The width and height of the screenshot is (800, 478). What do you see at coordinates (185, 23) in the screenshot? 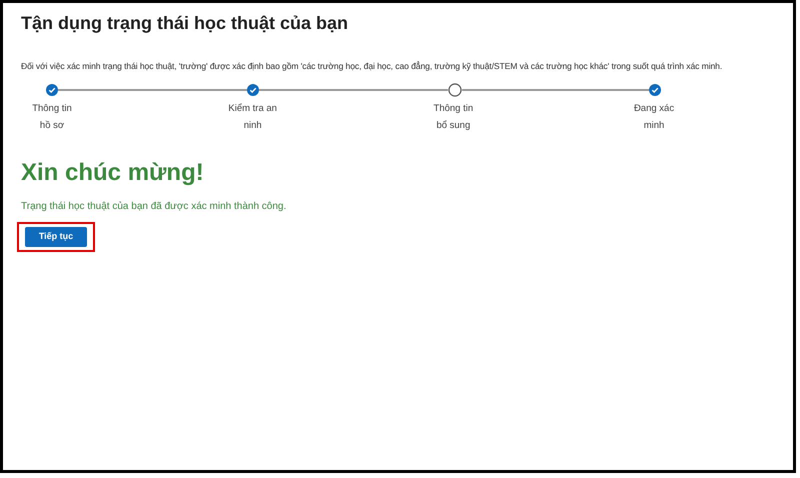
I see `page-title: Tận dụng trạng thái học thuật của bạn` at bounding box center [185, 23].